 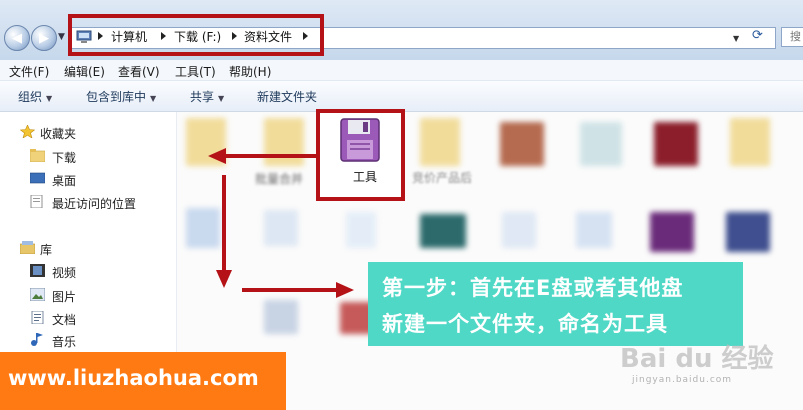 What do you see at coordinates (736, 38) in the screenshot?
I see `address-dropdown-icon: ▼` at bounding box center [736, 38].